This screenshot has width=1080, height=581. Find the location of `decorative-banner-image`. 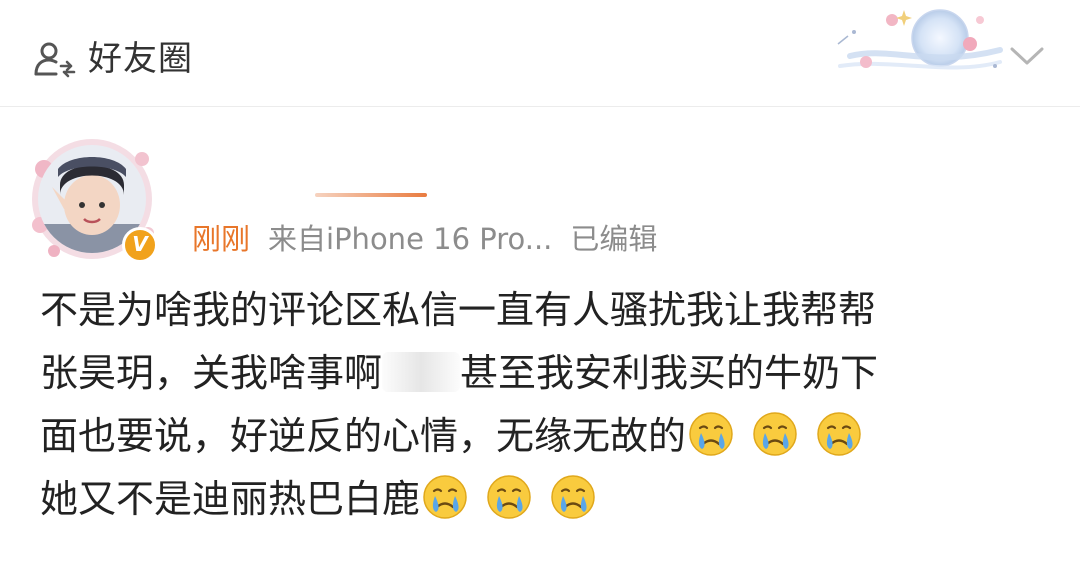

decorative-banner-image is located at coordinates (920, 39).